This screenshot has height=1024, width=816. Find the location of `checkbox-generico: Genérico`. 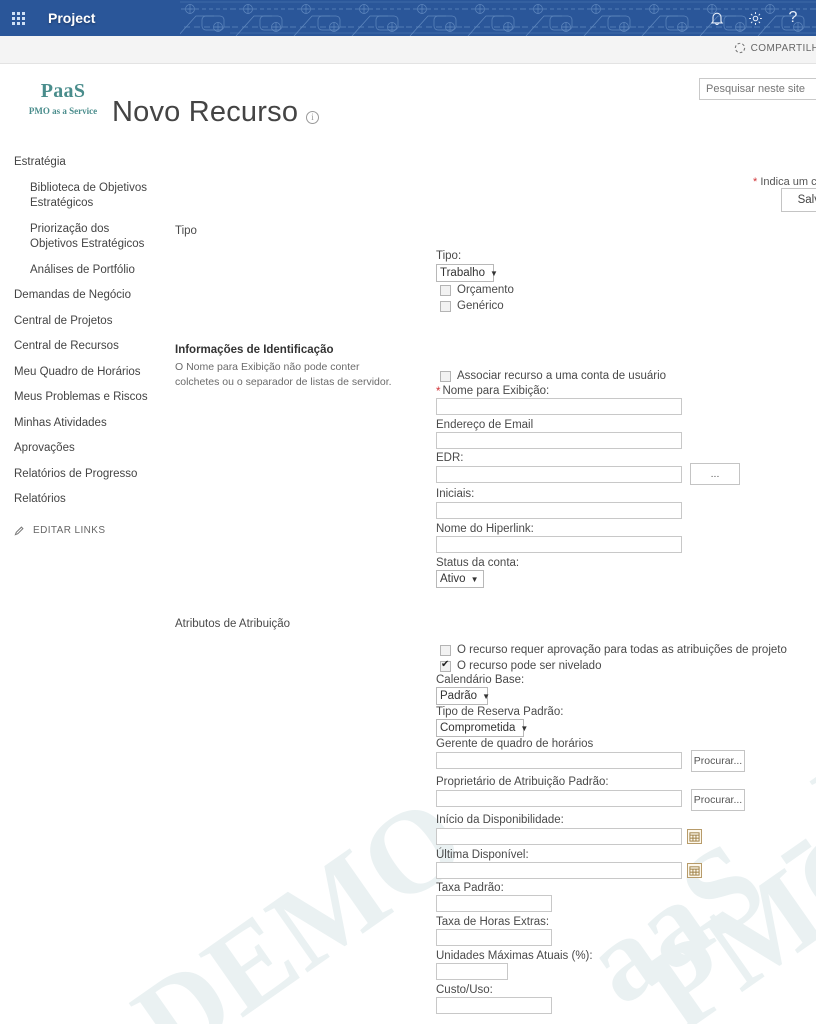

checkbox-generico: Genérico is located at coordinates (472, 306).